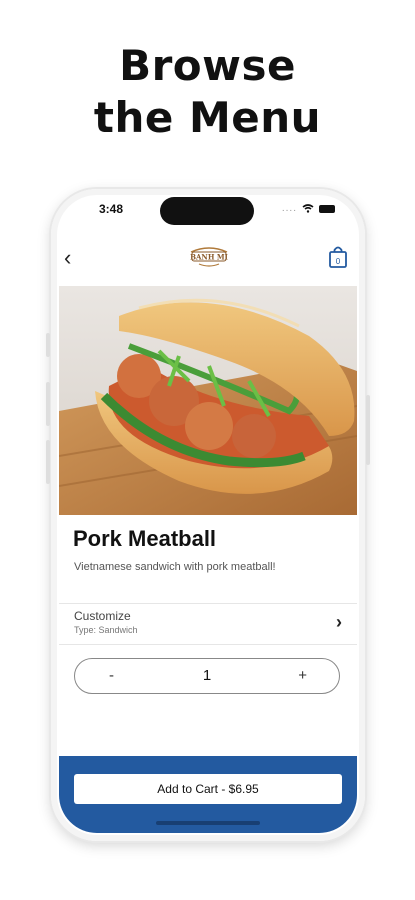  I want to click on promo-headline: Browse the Menu, so click(207, 92).